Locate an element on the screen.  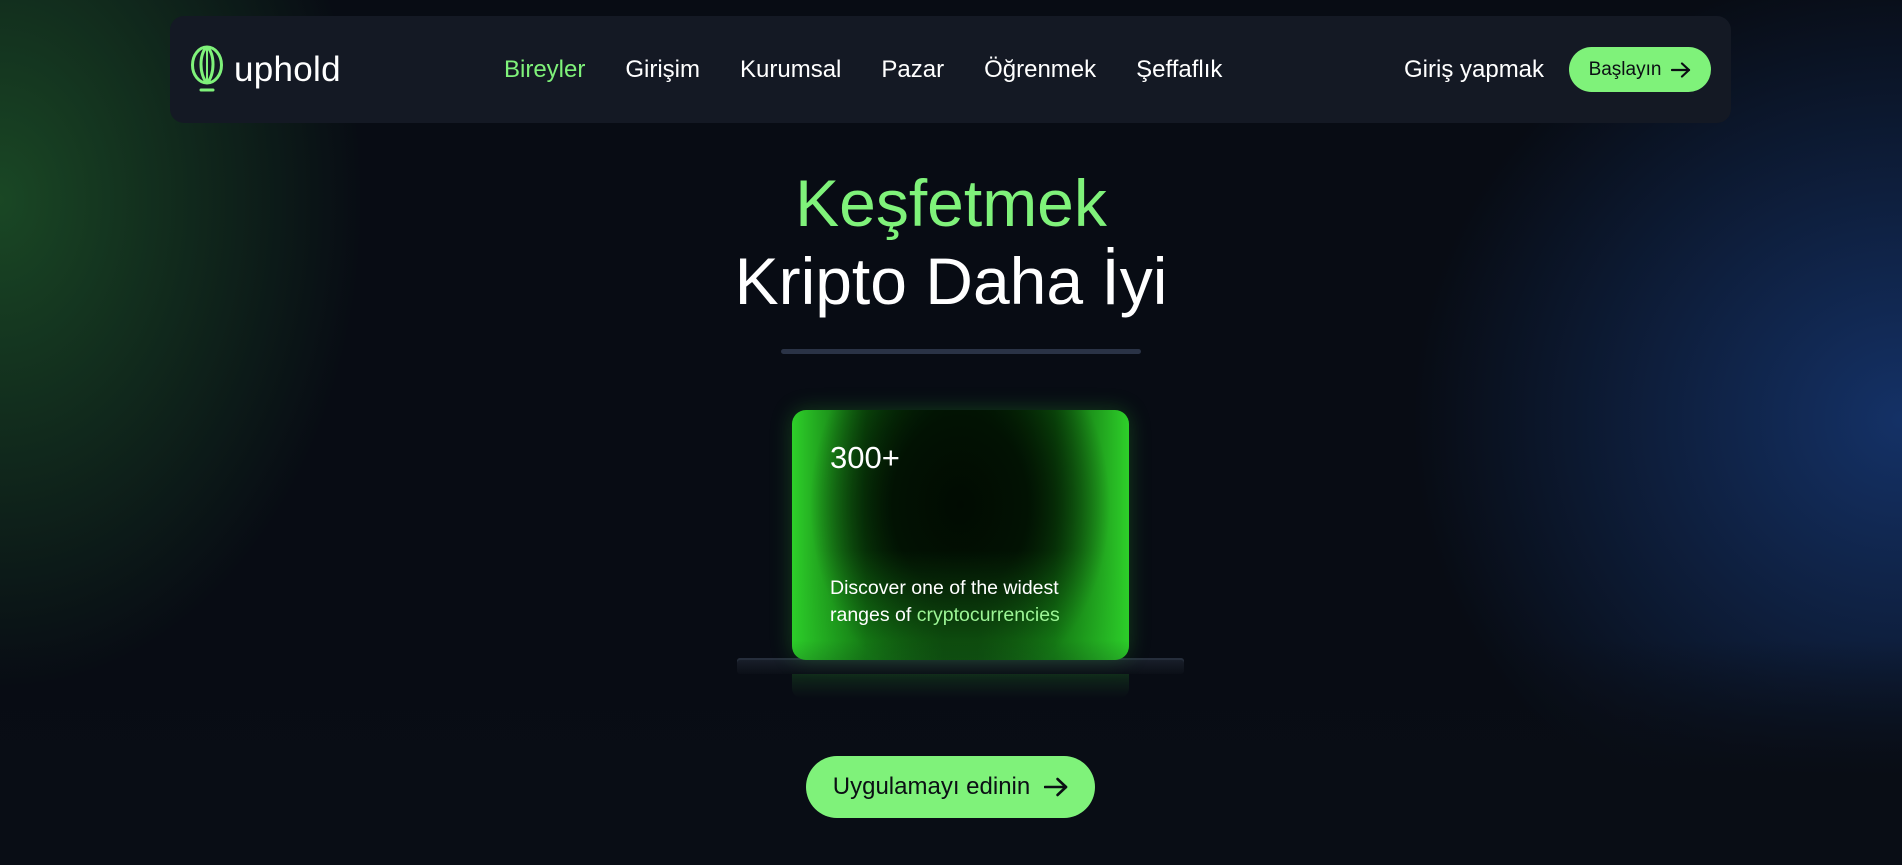
get-app-button: Uygulamayı edinin is located at coordinates (950, 787).